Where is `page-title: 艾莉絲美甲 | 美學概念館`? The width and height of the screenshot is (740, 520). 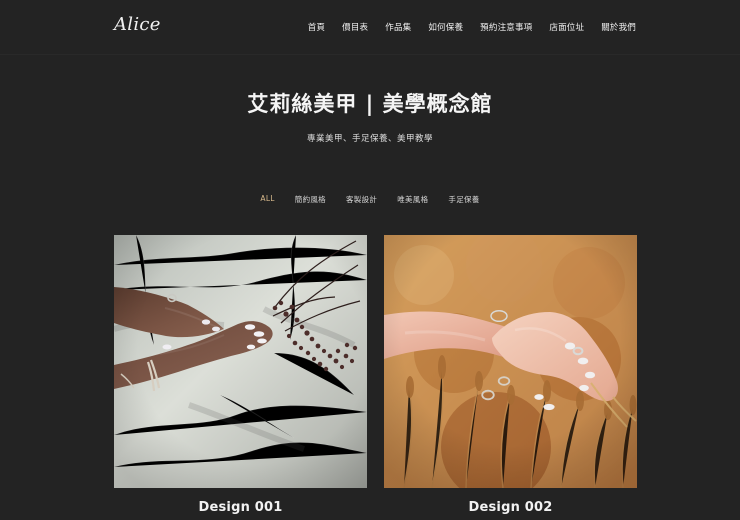 page-title: 艾莉絲美甲 | 美學概念館 is located at coordinates (370, 104).